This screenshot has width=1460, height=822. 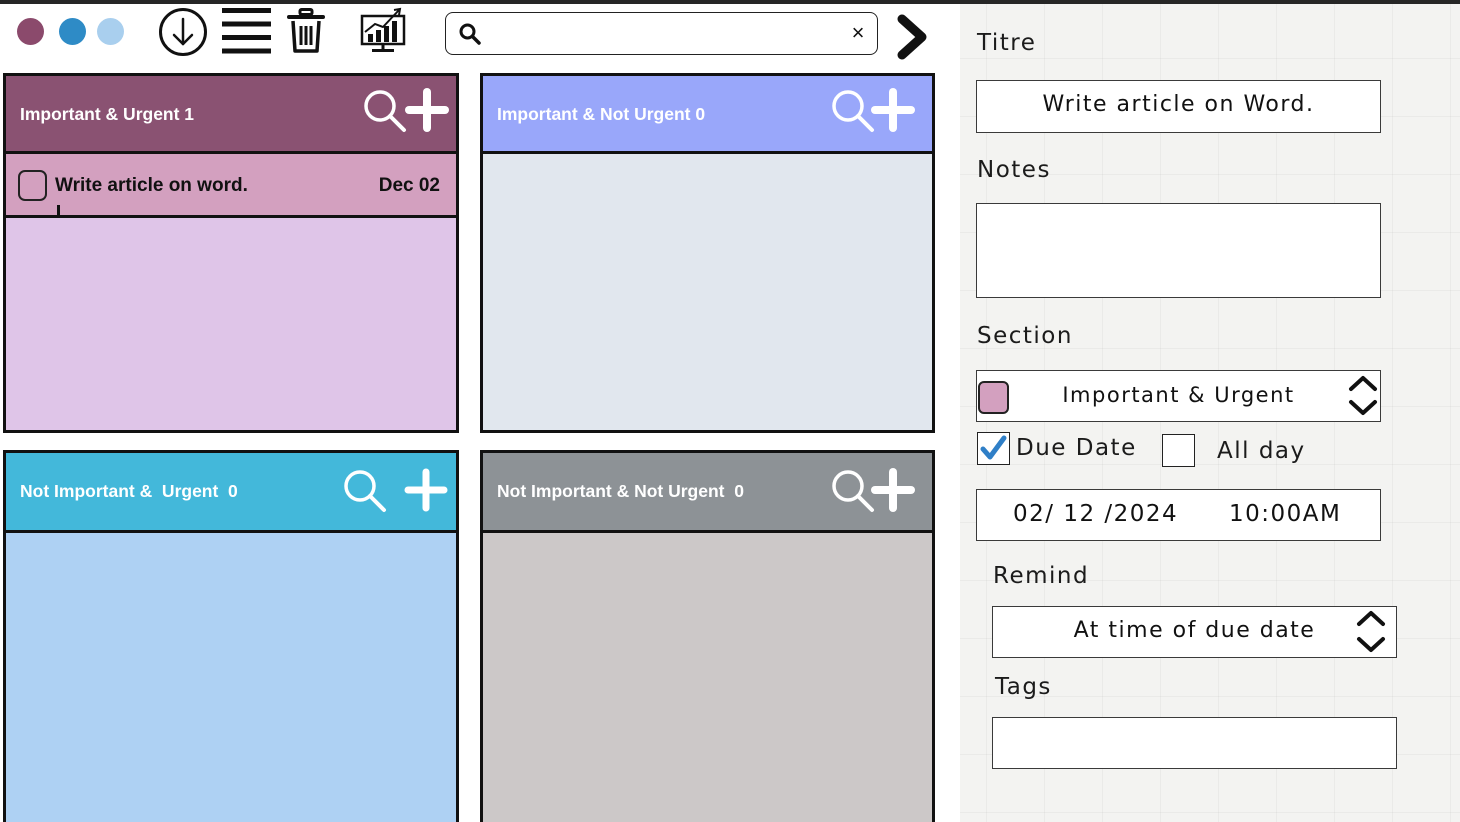 What do you see at coordinates (707, 115) in the screenshot?
I see `quadrant-header: Important & Not Urgent 0` at bounding box center [707, 115].